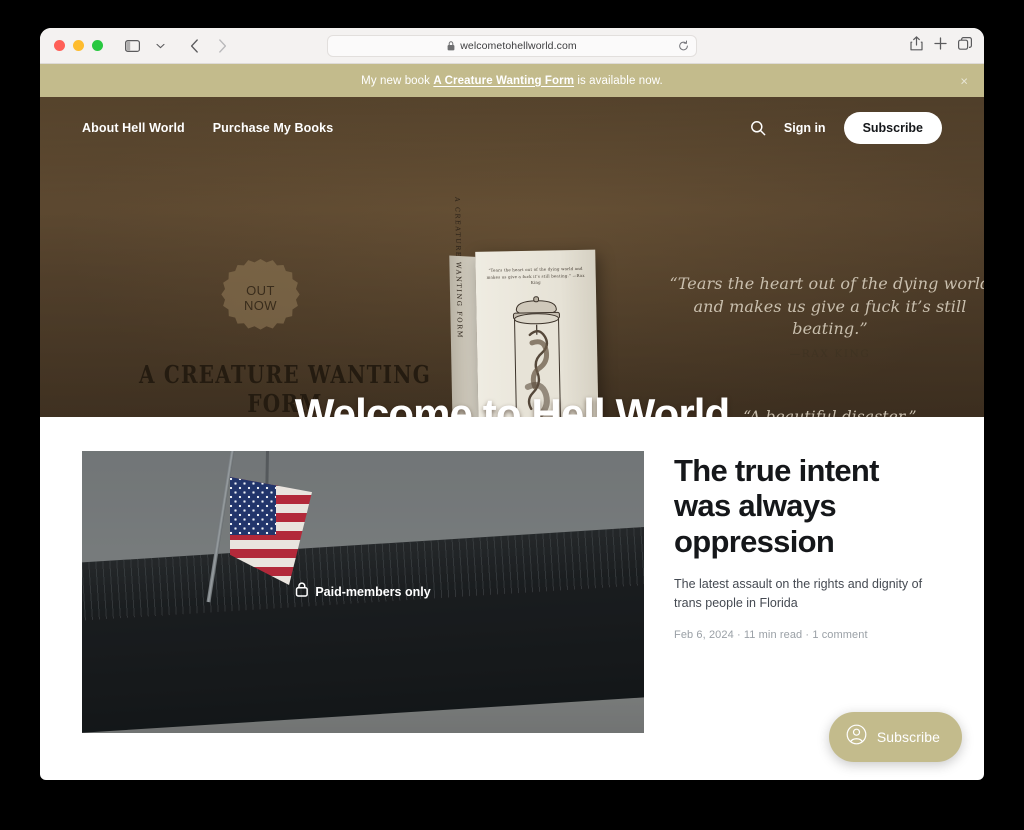 The image size is (1024, 830). I want to click on window-controls, so click(78, 45).